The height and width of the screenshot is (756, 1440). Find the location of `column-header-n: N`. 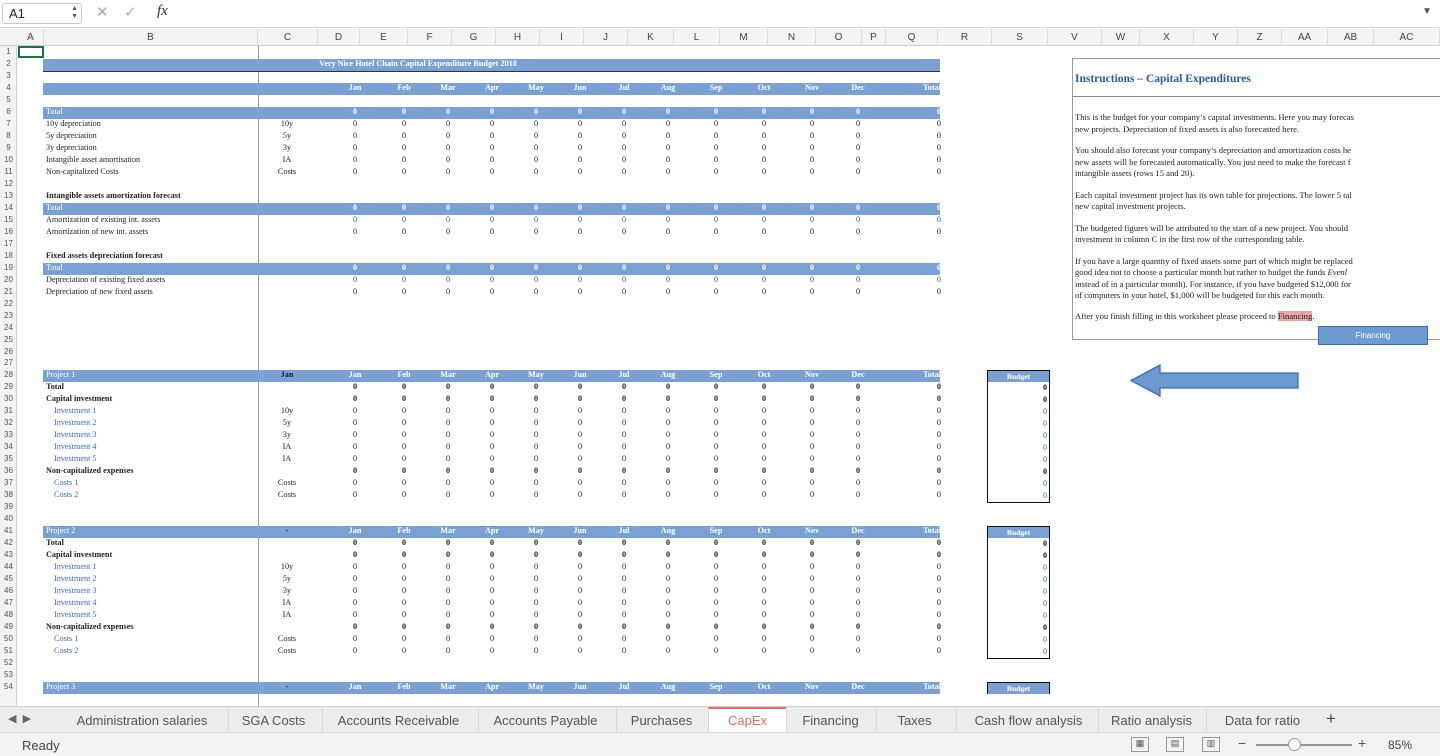

column-header-n: N is located at coordinates (792, 37).